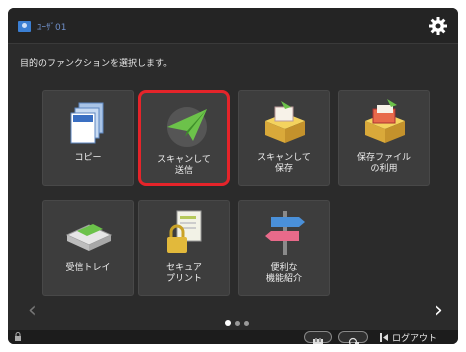 The image size is (466, 352). What do you see at coordinates (284, 163) in the screenshot?
I see `tile-label: スキャンして 保存` at bounding box center [284, 163].